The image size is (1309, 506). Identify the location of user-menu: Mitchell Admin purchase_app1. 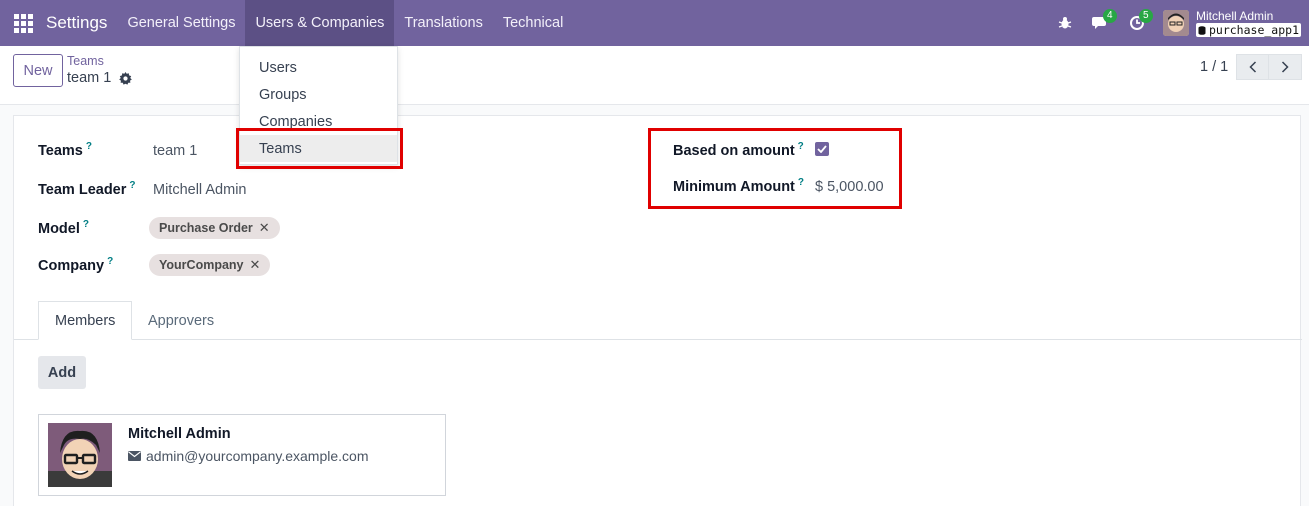
(1232, 23).